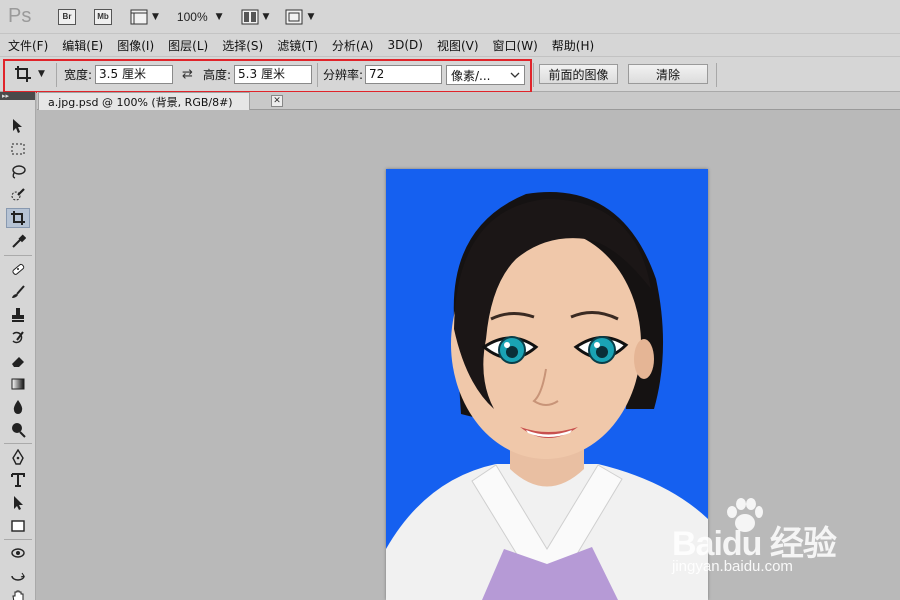 This screenshot has width=900, height=600. What do you see at coordinates (515, 45) in the screenshot?
I see `menu-window: 窗口(W)` at bounding box center [515, 45].